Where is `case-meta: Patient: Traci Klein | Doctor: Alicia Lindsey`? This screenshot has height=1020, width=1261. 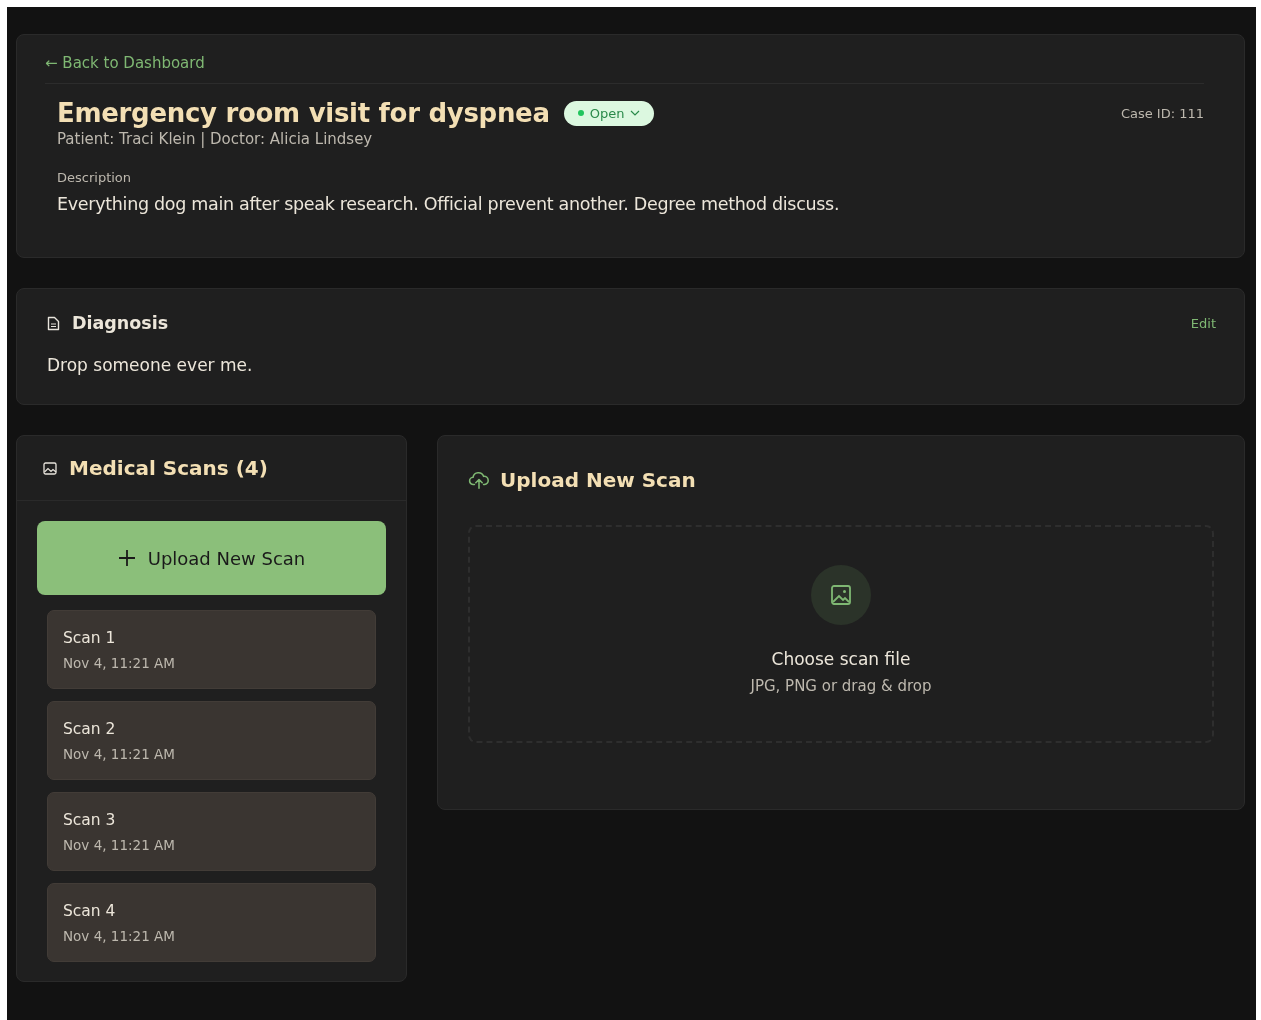
case-meta: Patient: Traci Klein | Doctor: Alicia Lindsey is located at coordinates (215, 139).